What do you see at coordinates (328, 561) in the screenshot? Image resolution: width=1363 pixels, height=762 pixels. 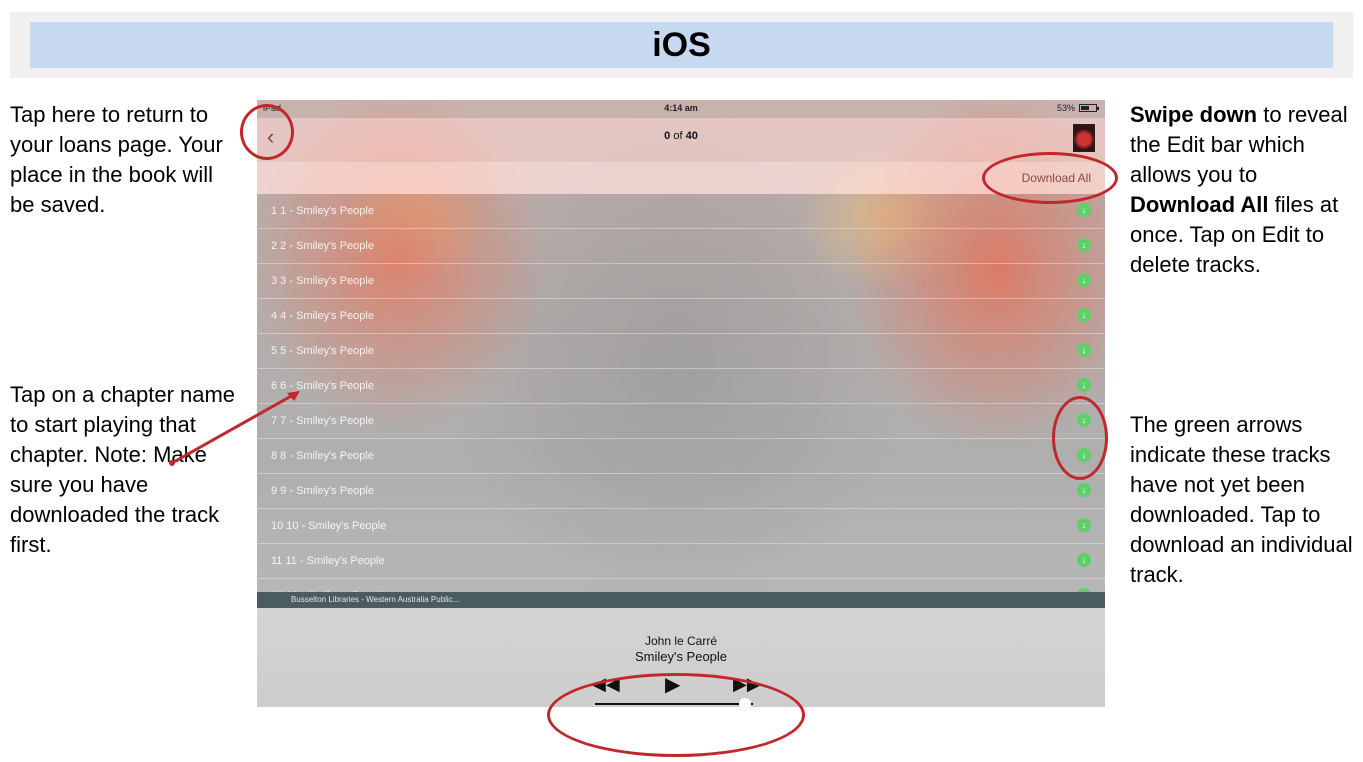 I see `track-label: 11 11 - Smiley's People` at bounding box center [328, 561].